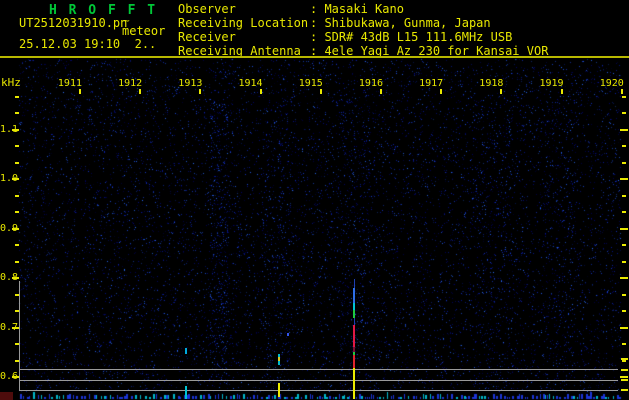  Describe the element at coordinates (431, 83) in the screenshot. I see `time-tick-label: 1917` at that location.